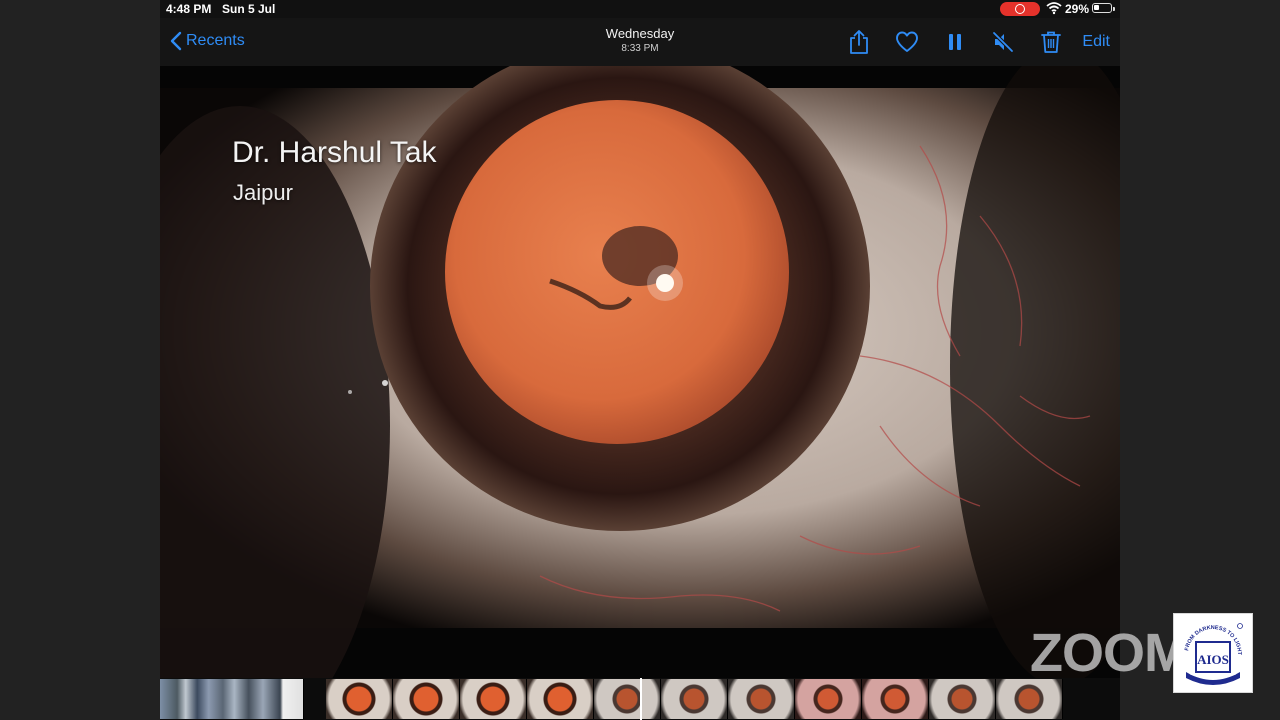 This screenshot has width=1280, height=720. Describe the element at coordinates (334, 152) in the screenshot. I see `surgeon-name: Dr. Harshul Tak` at that location.